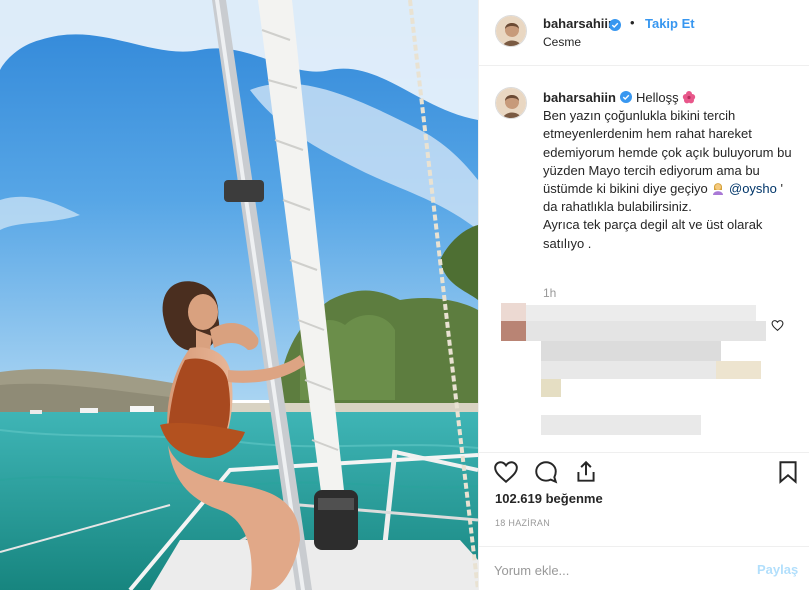 The image size is (809, 590). Describe the element at coordinates (511, 31) in the screenshot. I see `avatar` at that location.